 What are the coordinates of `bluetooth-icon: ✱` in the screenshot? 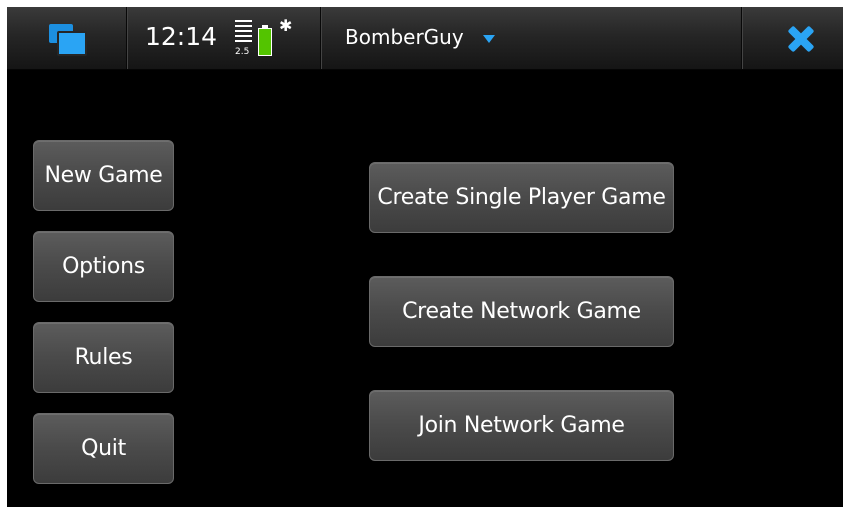 It's located at (286, 25).